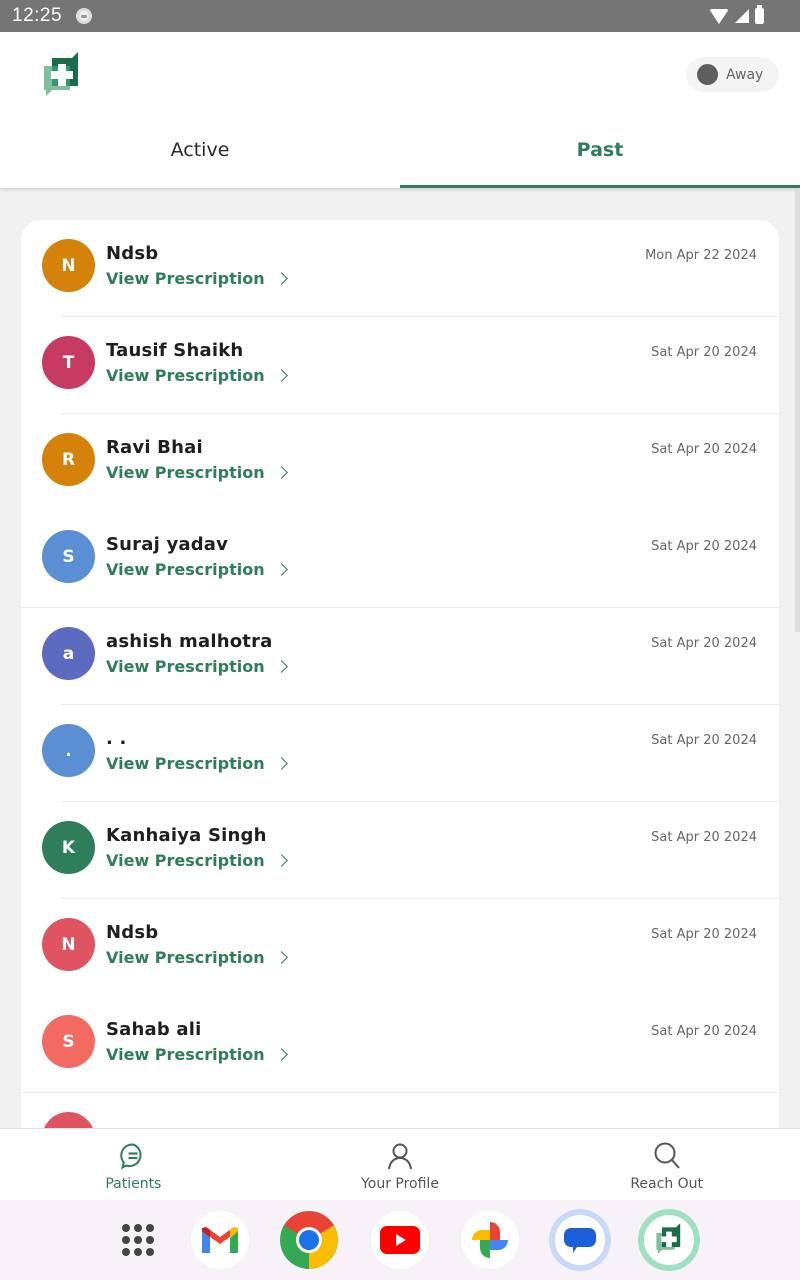  I want to click on youtube-icon, so click(400, 1240).